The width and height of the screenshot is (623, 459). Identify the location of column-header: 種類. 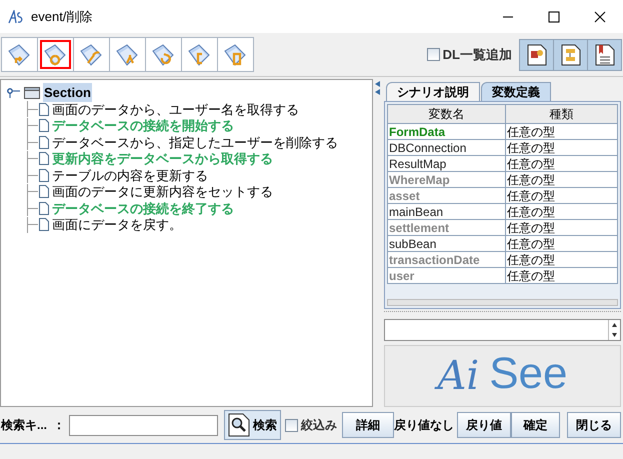
(562, 114).